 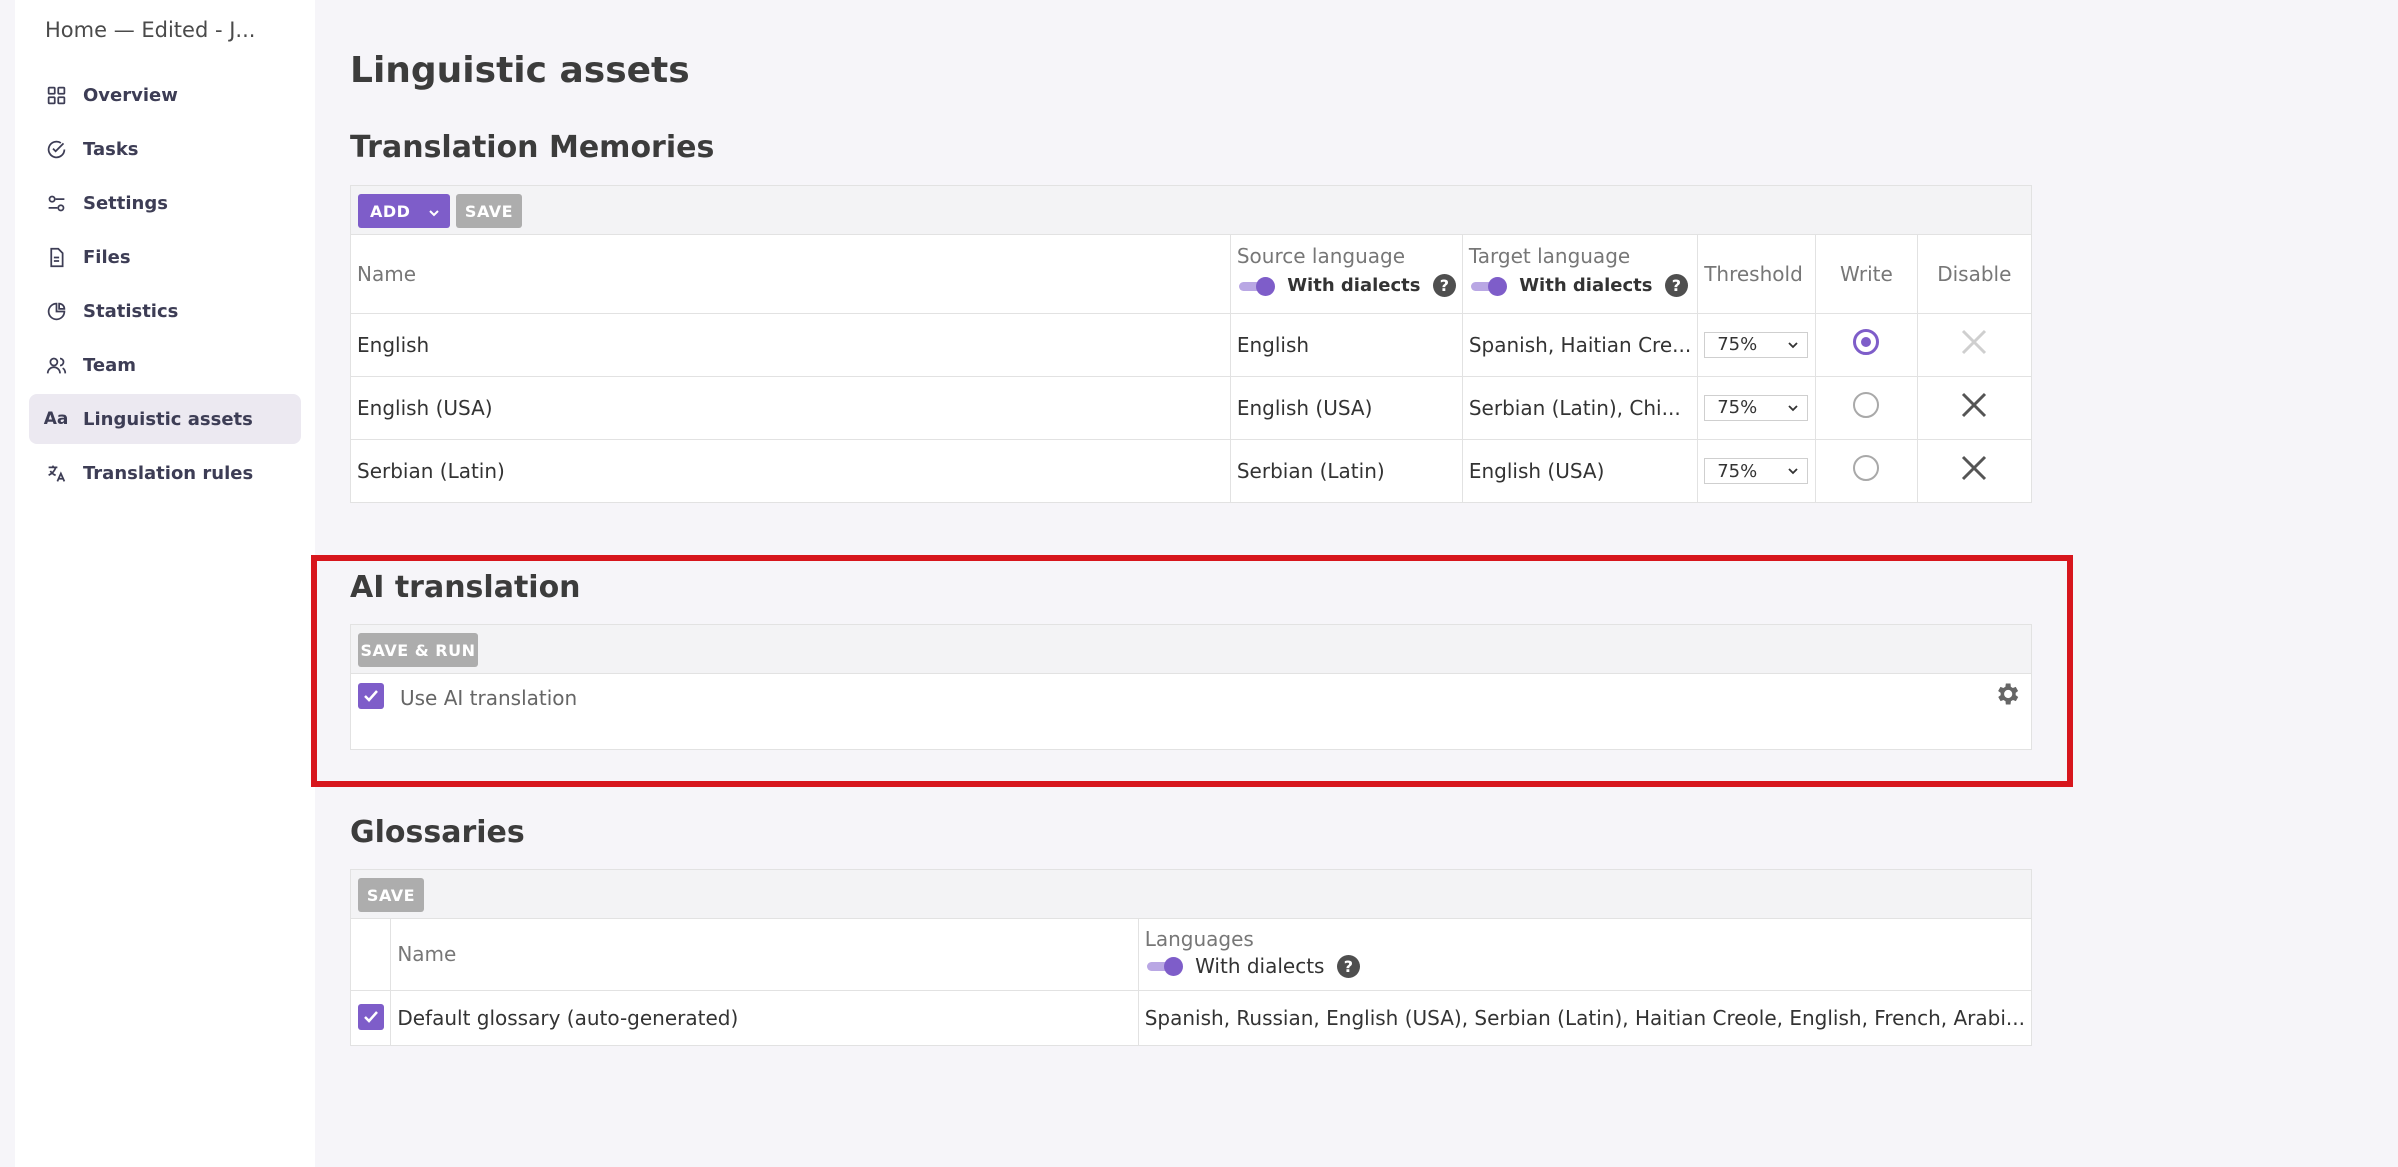 What do you see at coordinates (165, 419) in the screenshot?
I see `sidebar-item-linguistic-assets: Aa Linguistic assets` at bounding box center [165, 419].